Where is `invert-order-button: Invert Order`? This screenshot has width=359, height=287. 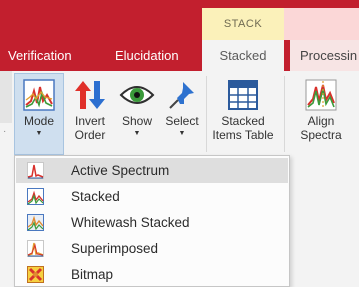 invert-order-button: Invert Order is located at coordinates (90, 109).